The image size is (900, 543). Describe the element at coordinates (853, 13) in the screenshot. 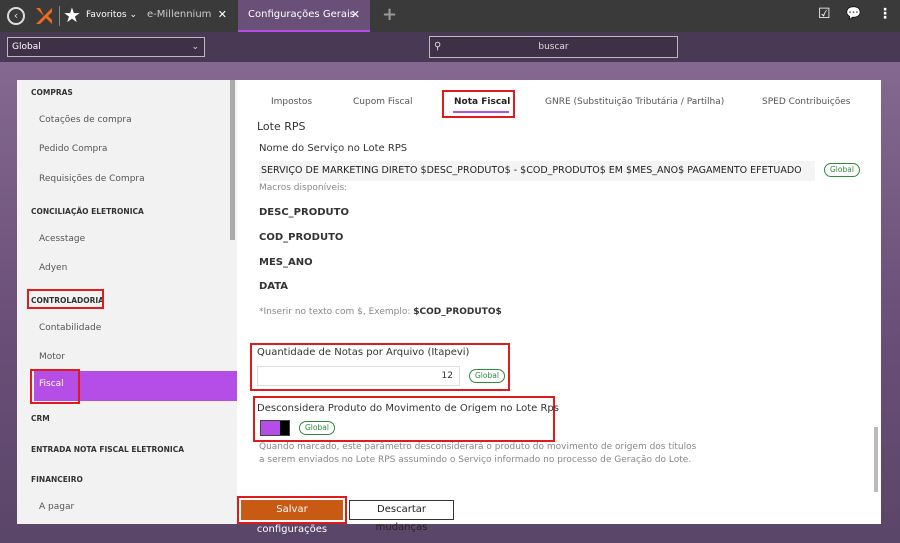

I see `chat-icon: 💬` at that location.